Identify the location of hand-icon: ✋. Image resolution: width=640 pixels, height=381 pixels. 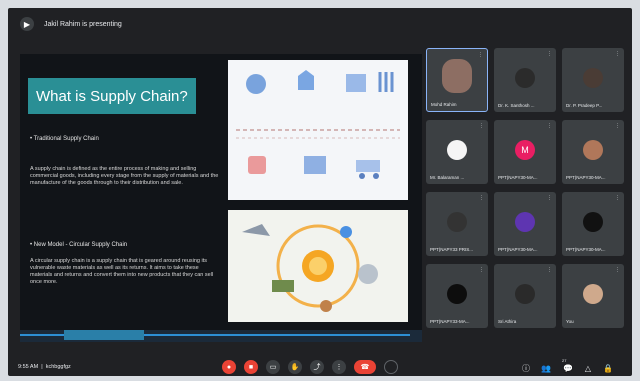
(295, 367).